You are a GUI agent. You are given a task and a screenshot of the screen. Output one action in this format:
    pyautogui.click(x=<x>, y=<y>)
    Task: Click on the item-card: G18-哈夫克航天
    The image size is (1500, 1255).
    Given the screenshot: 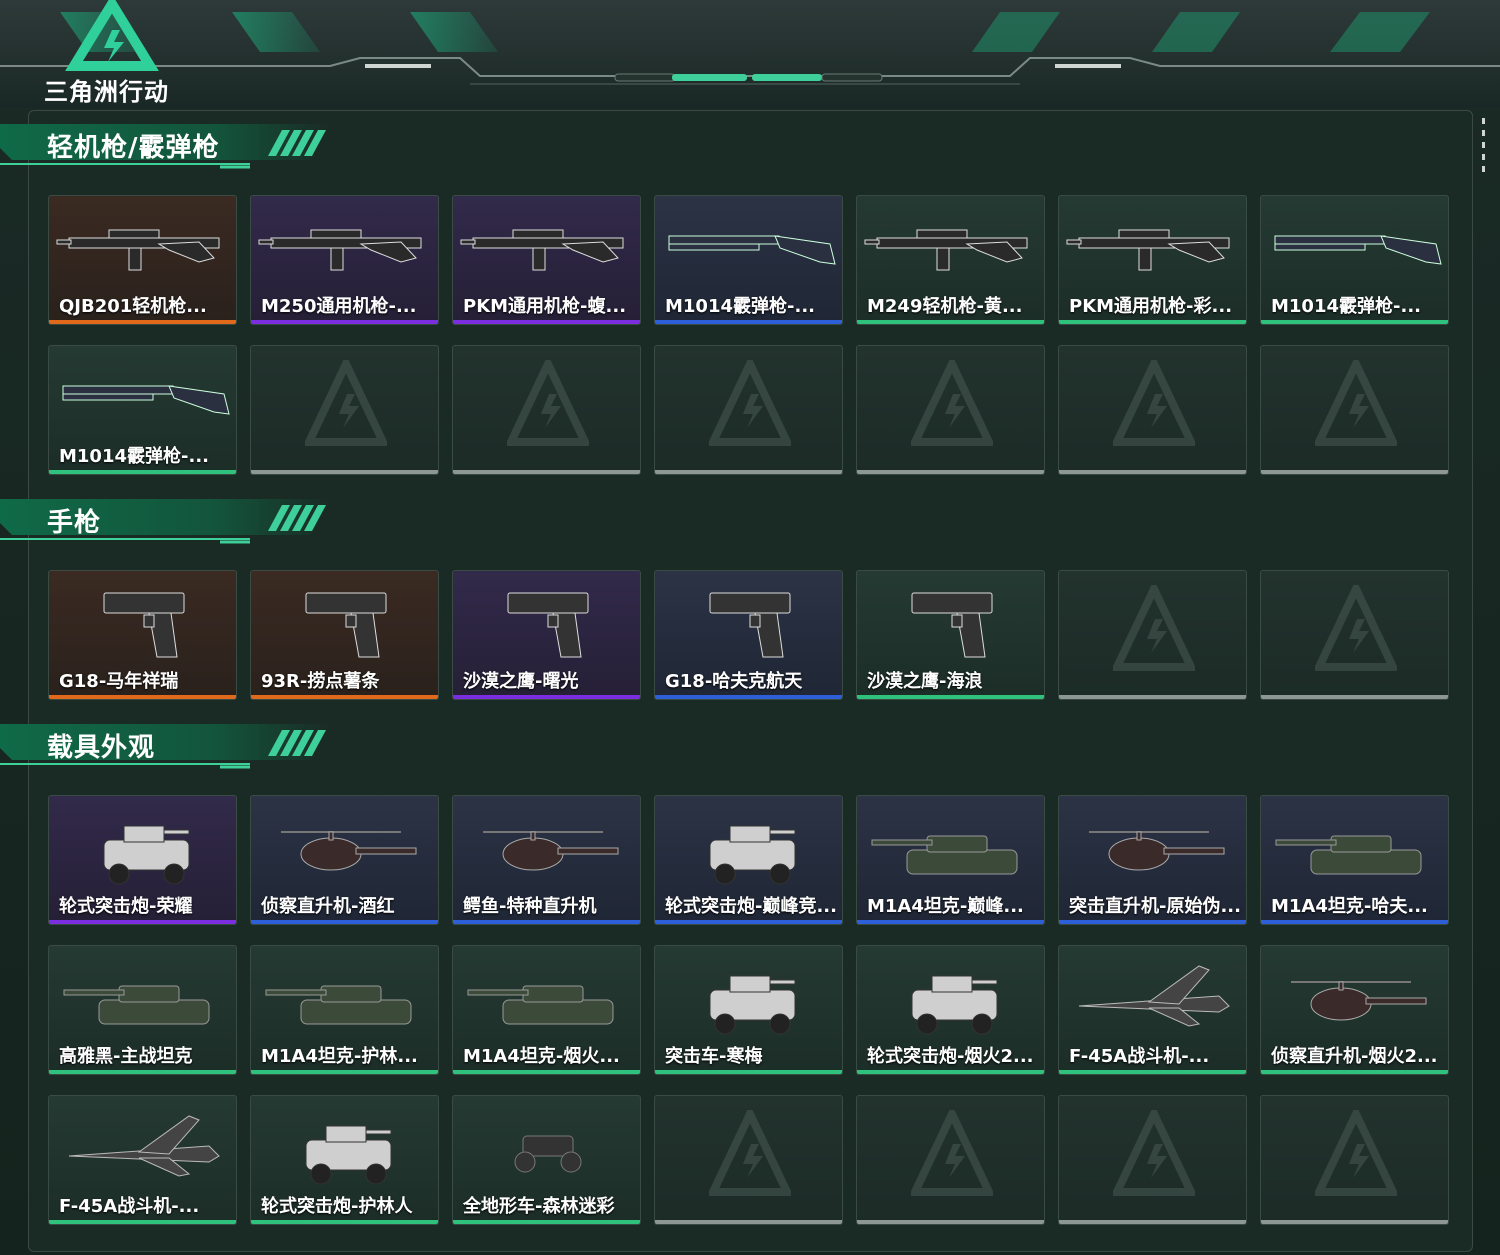 What is the action you would take?
    pyautogui.click(x=748, y=635)
    